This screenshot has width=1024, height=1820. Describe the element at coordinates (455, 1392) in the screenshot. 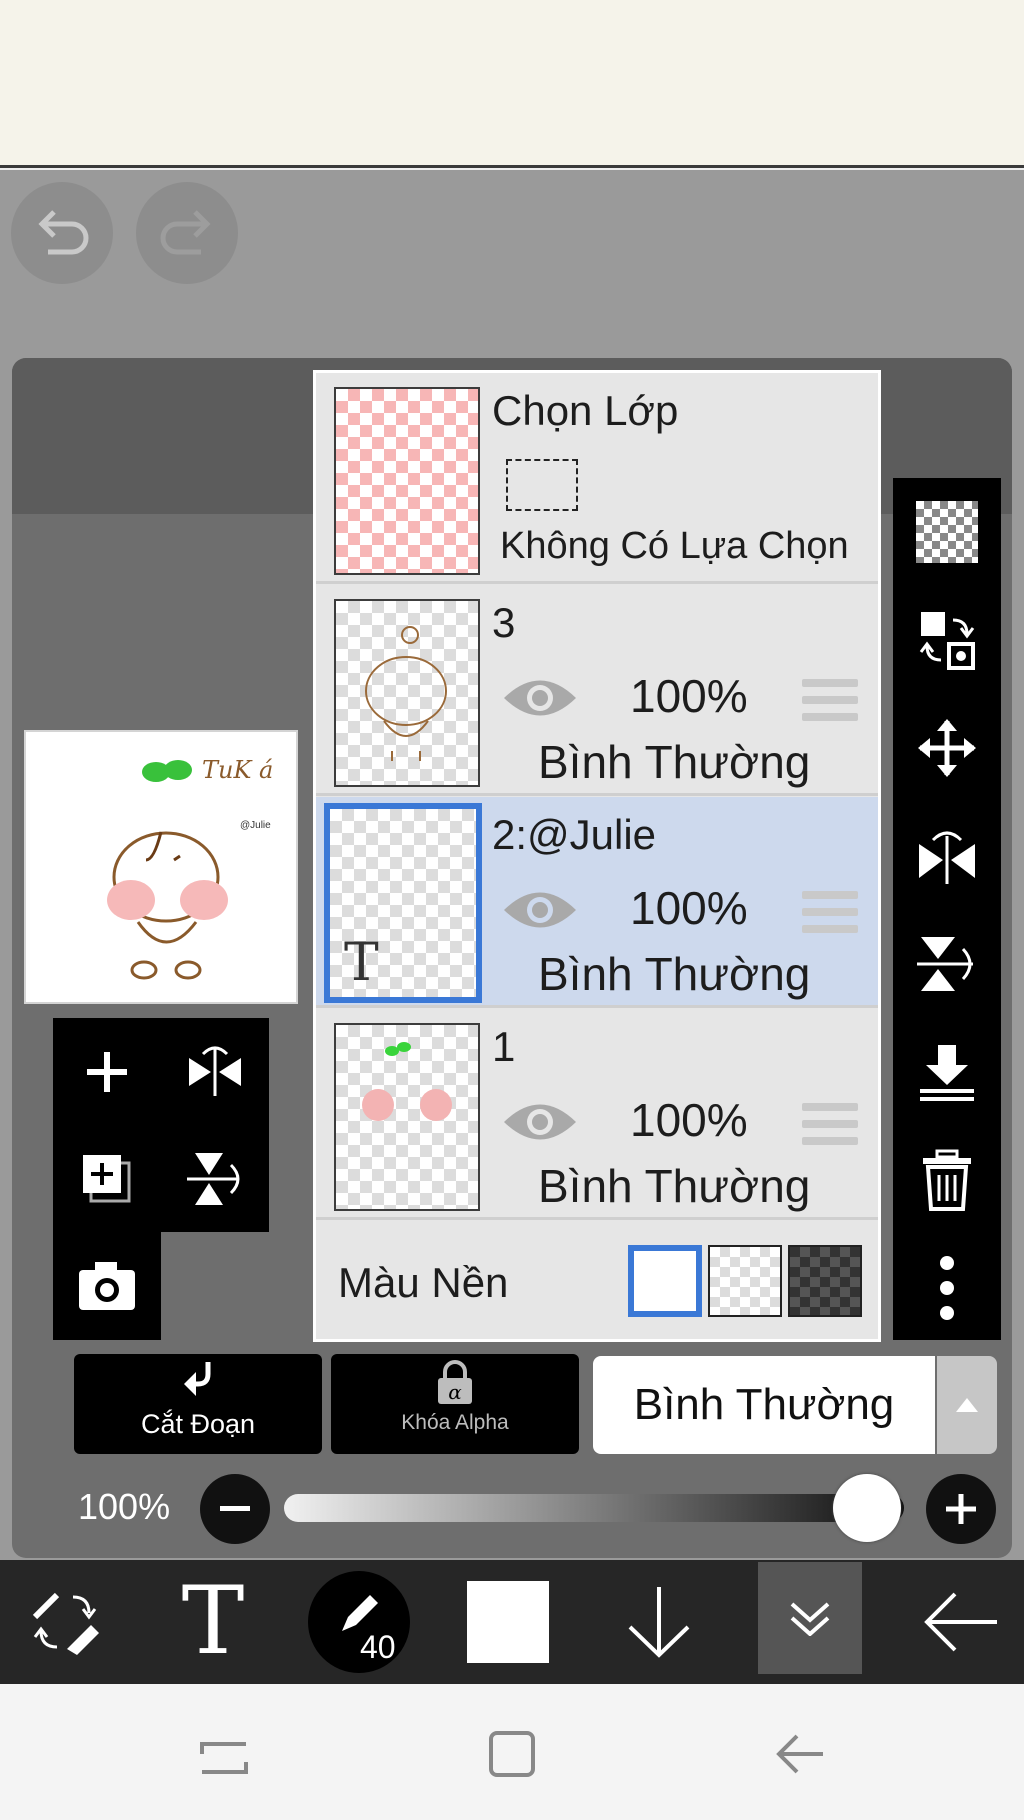

I see `svg-text: α` at that location.